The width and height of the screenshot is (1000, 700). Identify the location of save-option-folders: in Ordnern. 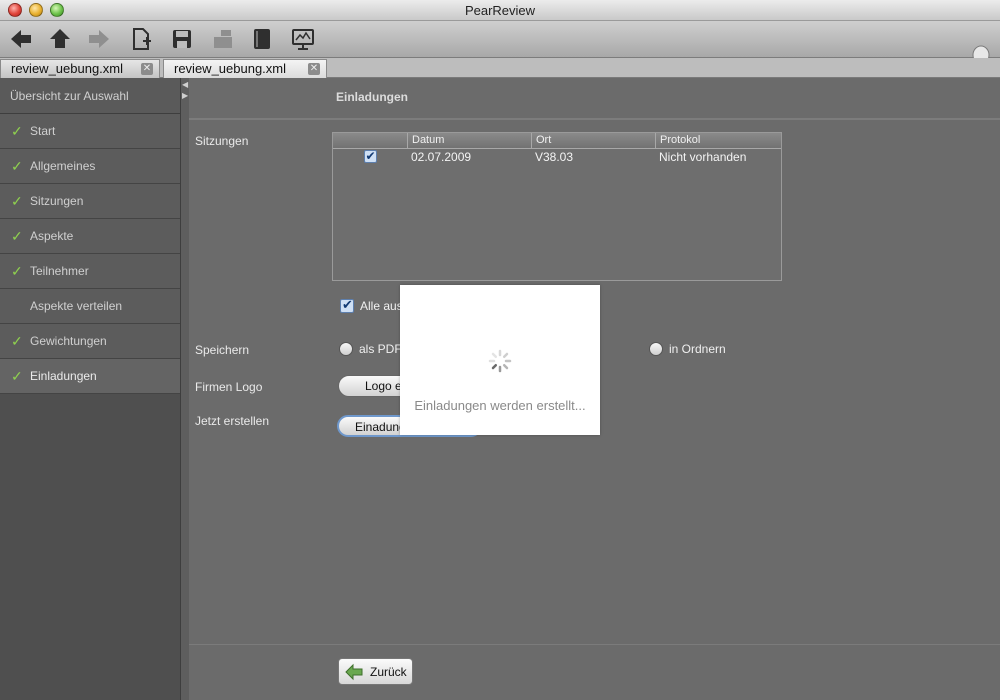
(687, 349).